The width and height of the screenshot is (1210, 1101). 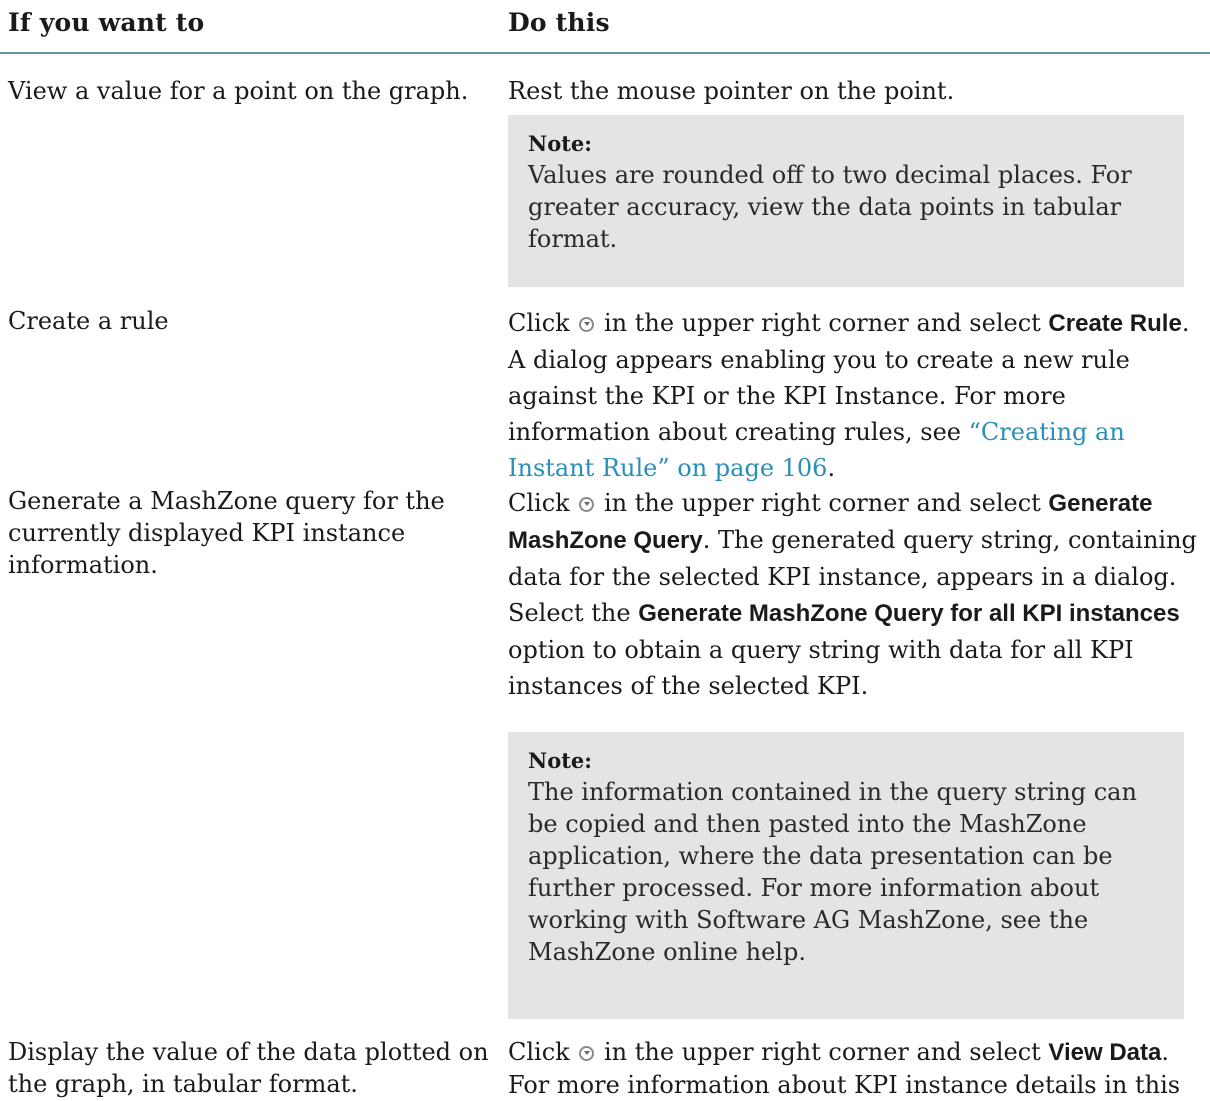 I want to click on row-2-want: Create a rule, so click(x=88, y=321).